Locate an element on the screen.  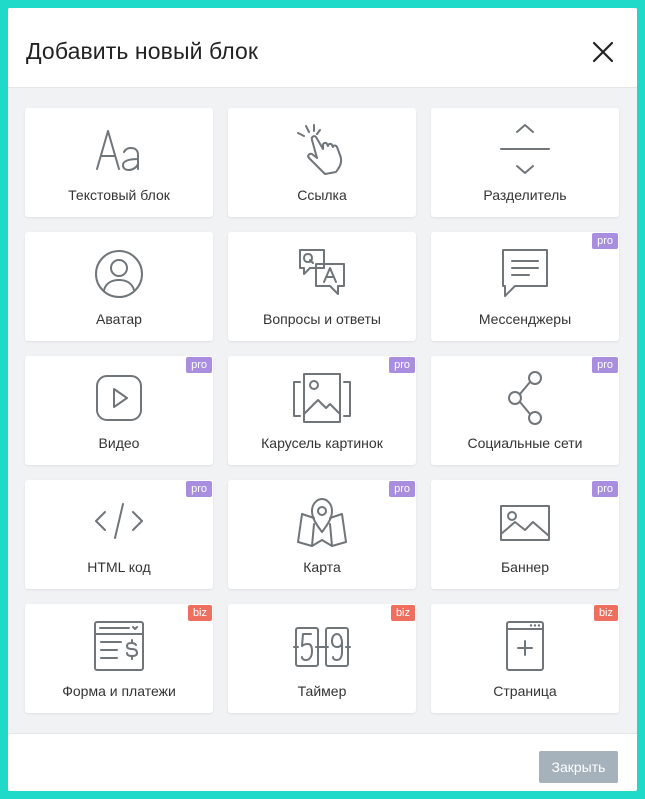
block-tile-form: Форма и платежи biz is located at coordinates (119, 658).